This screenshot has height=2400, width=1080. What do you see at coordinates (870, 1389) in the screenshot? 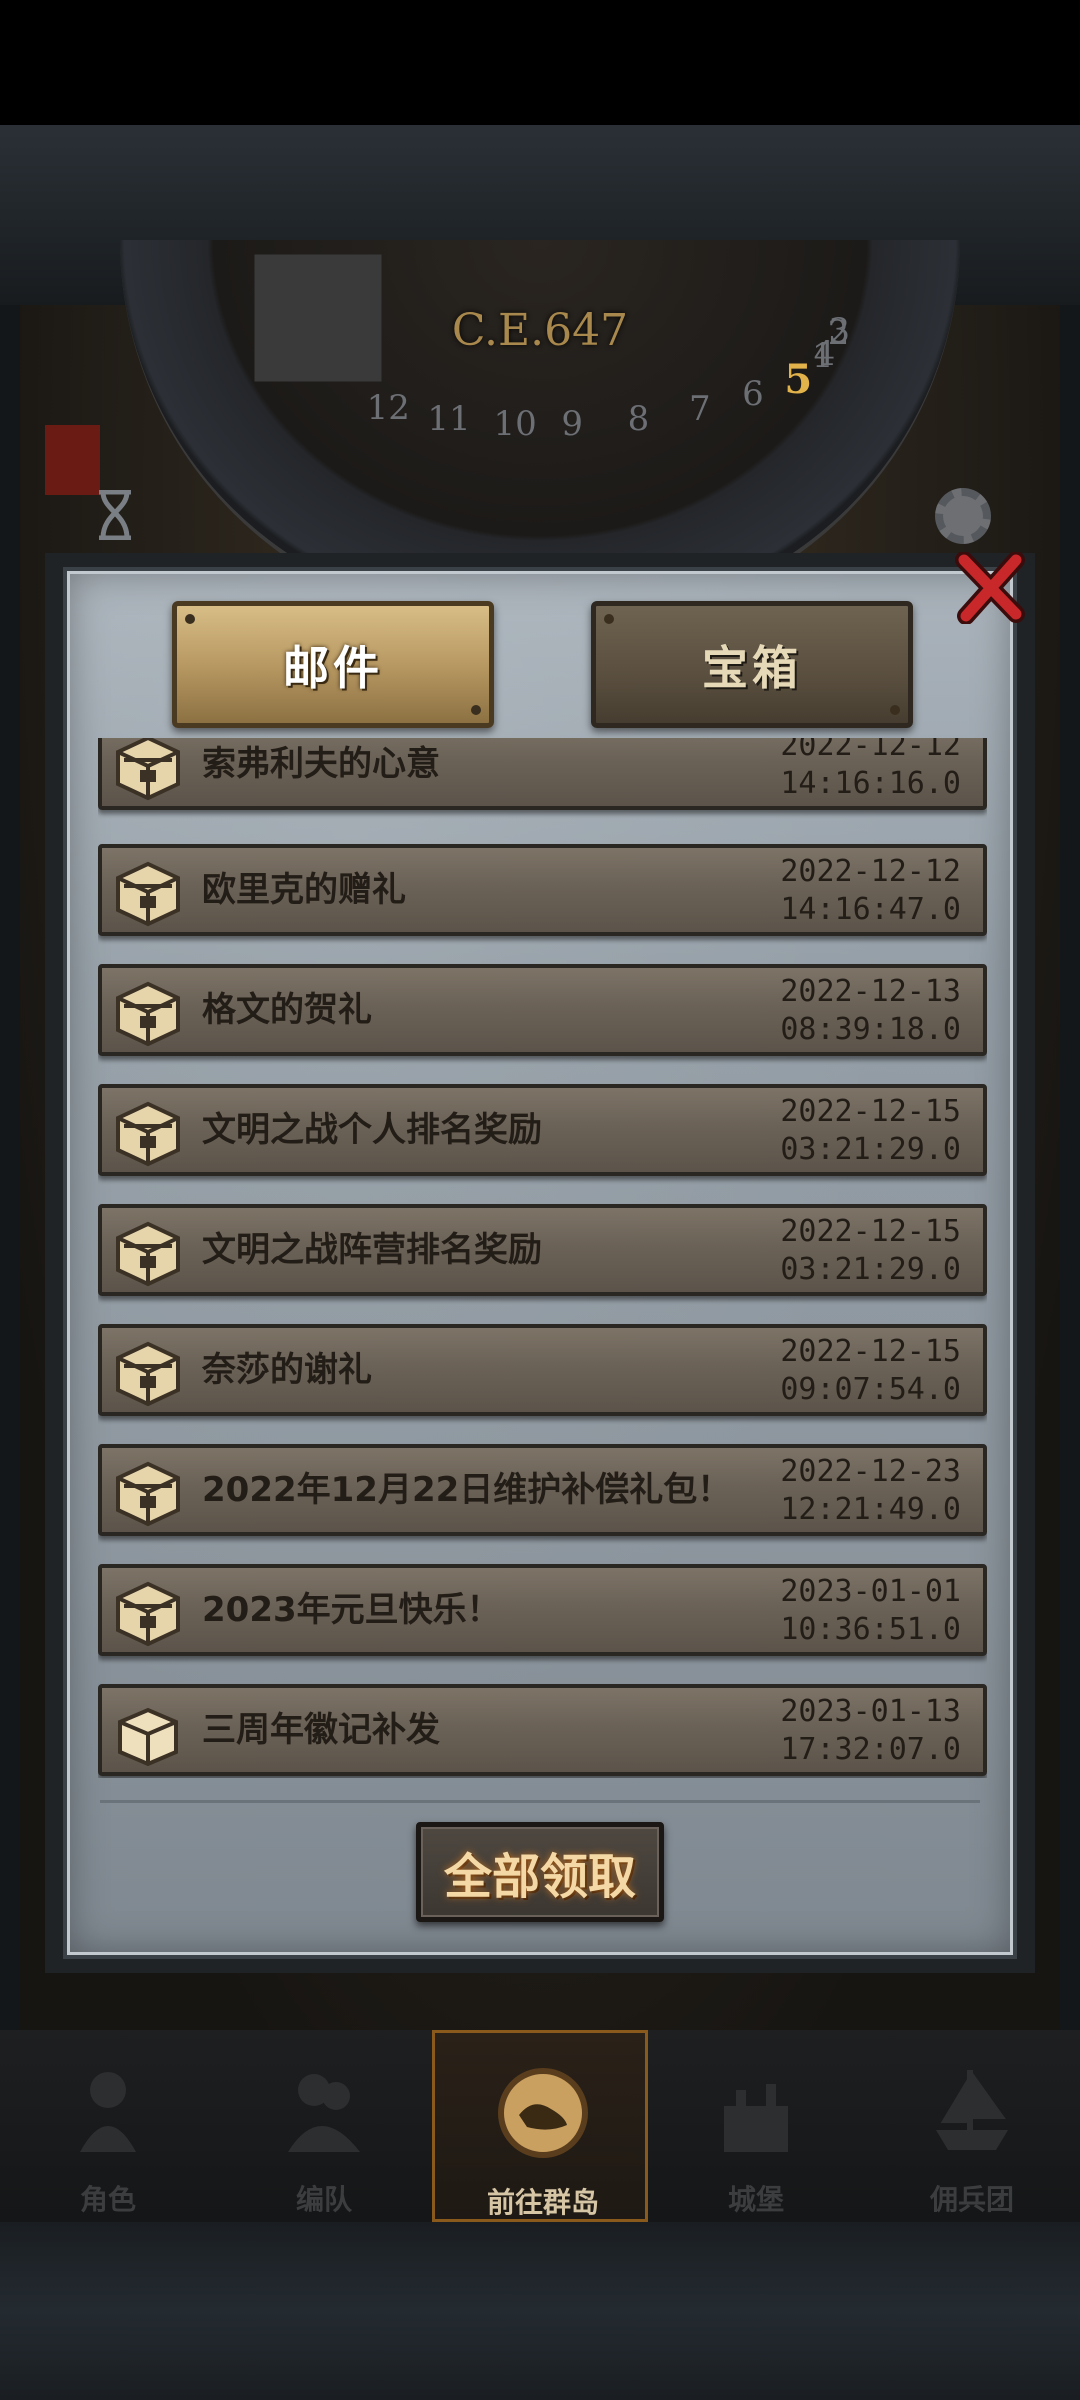
I see `mail-time: 09:07:54.0` at bounding box center [870, 1389].